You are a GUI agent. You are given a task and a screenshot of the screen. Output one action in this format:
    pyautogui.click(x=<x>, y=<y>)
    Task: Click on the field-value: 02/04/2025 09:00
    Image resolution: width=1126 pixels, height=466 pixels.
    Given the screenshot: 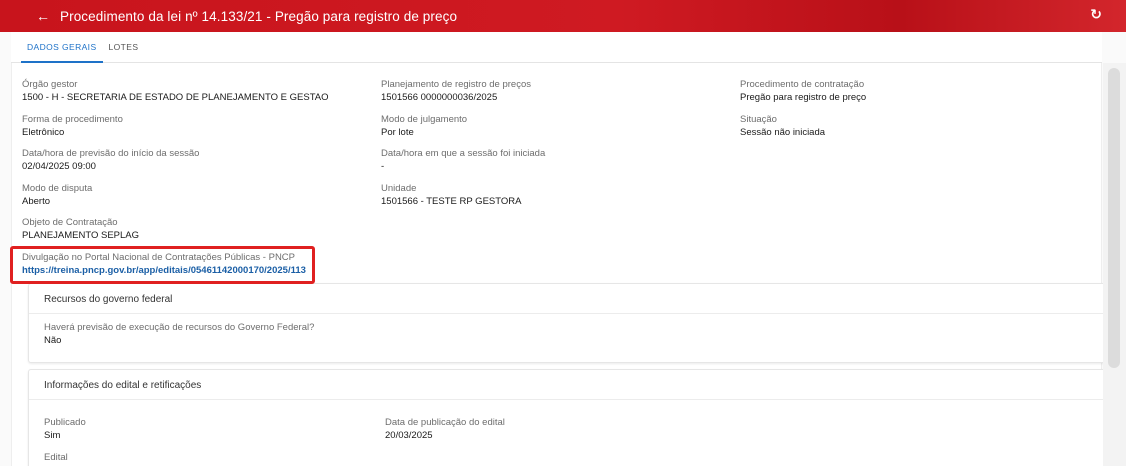 What is the action you would take?
    pyautogui.click(x=59, y=166)
    